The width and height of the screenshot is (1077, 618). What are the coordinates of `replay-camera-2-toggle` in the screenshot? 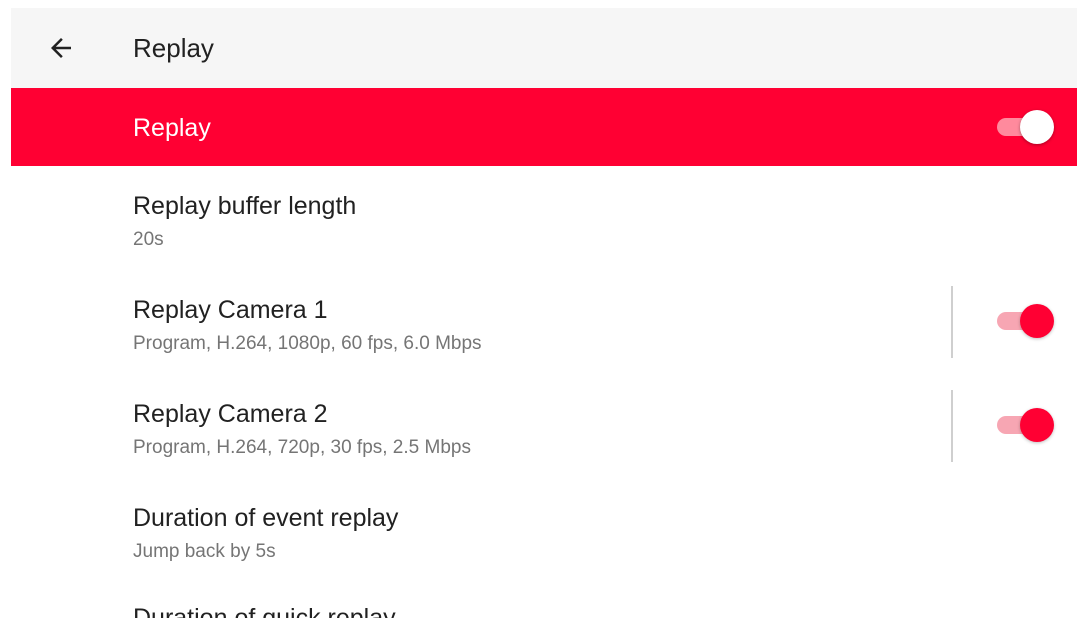 It's located at (1025, 425).